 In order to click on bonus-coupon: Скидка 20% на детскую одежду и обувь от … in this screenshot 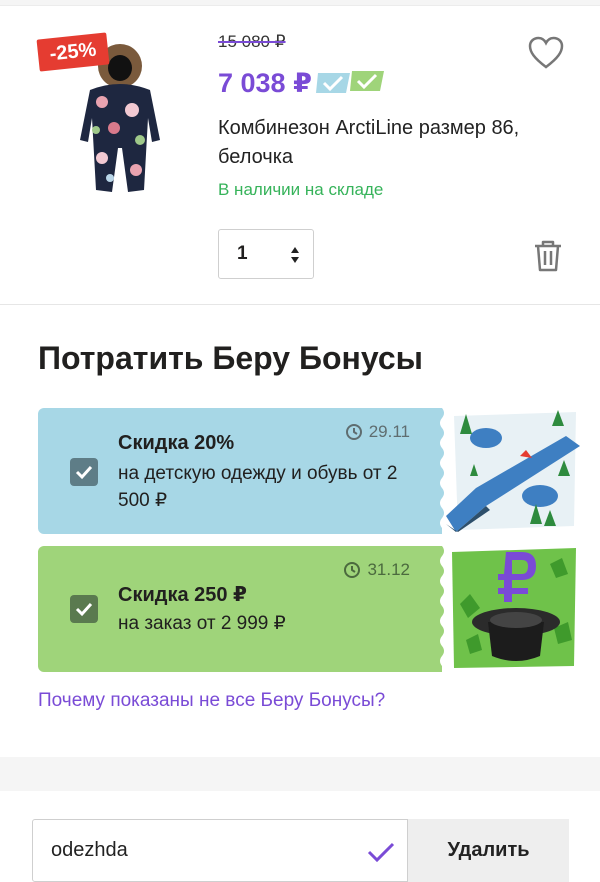, I will do `click(241, 471)`.